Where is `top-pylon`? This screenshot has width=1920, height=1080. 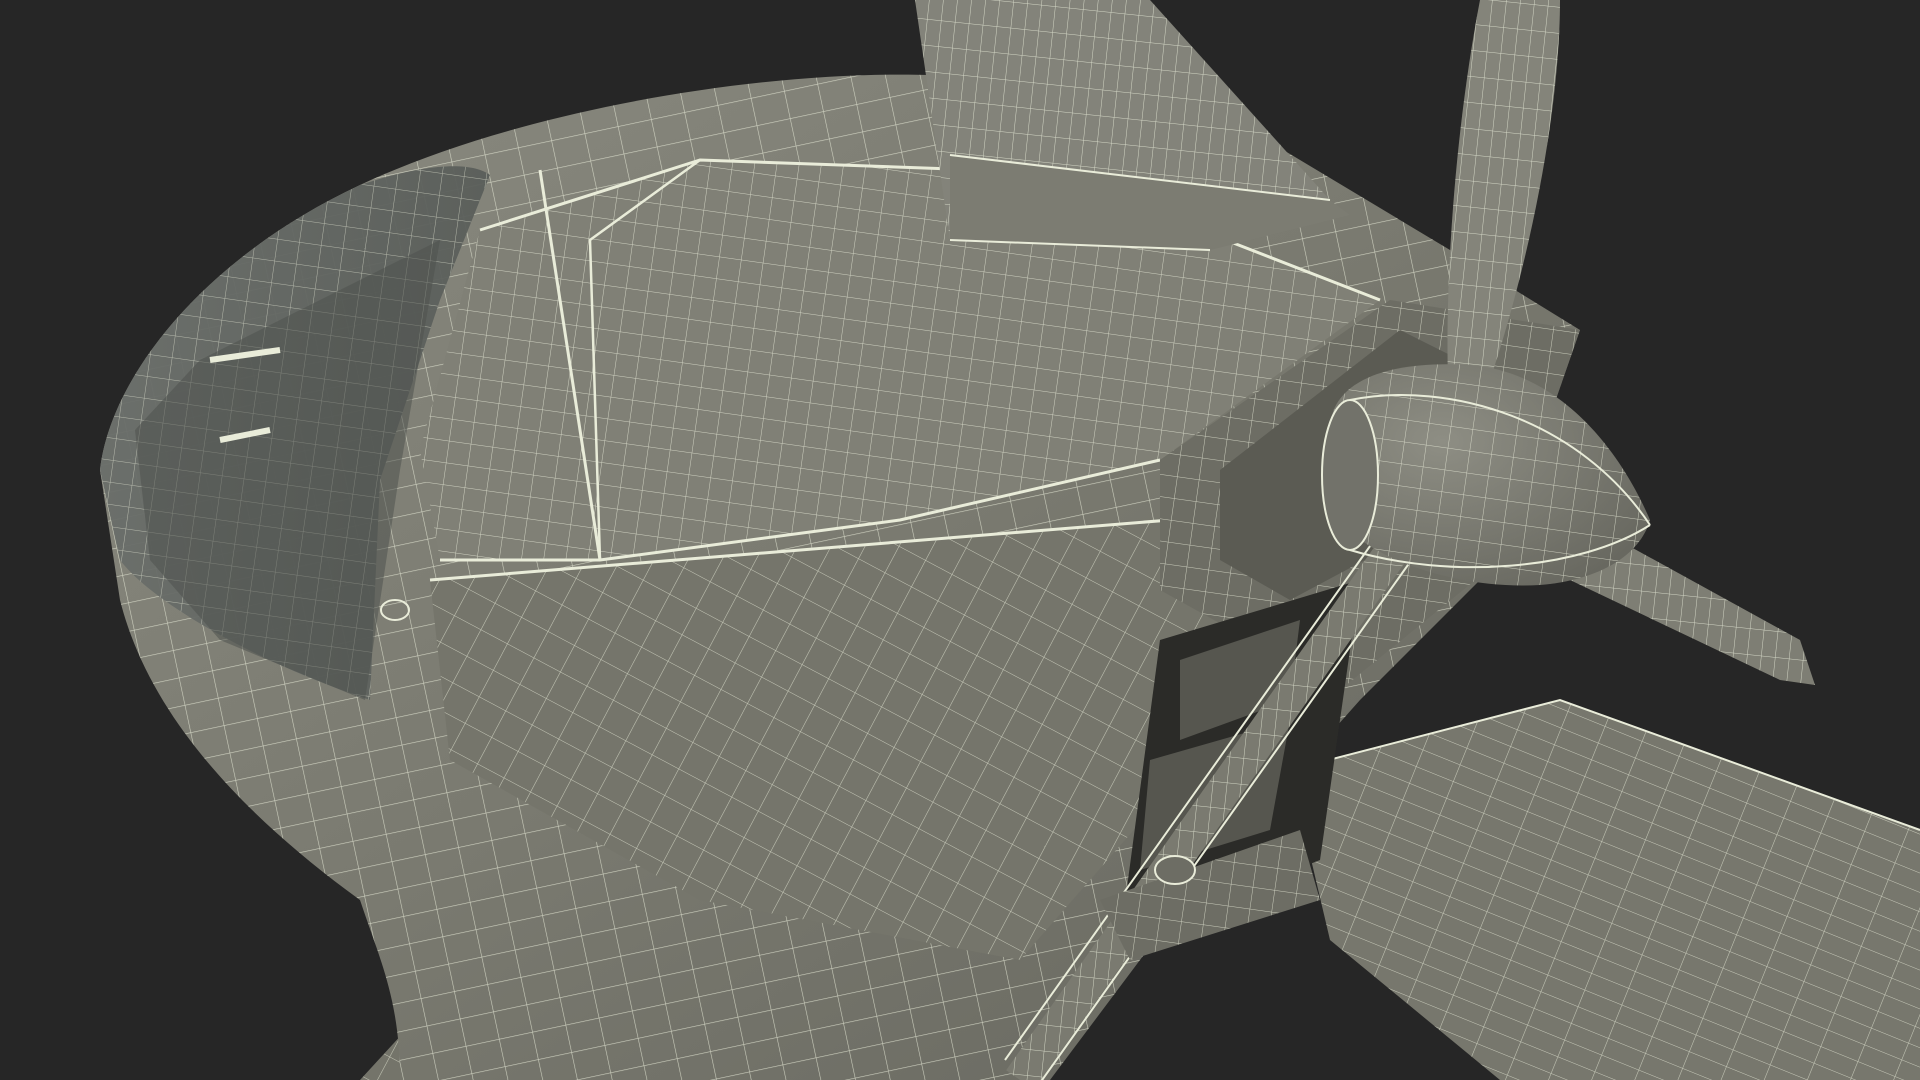
top-pylon is located at coordinates (1132, 125).